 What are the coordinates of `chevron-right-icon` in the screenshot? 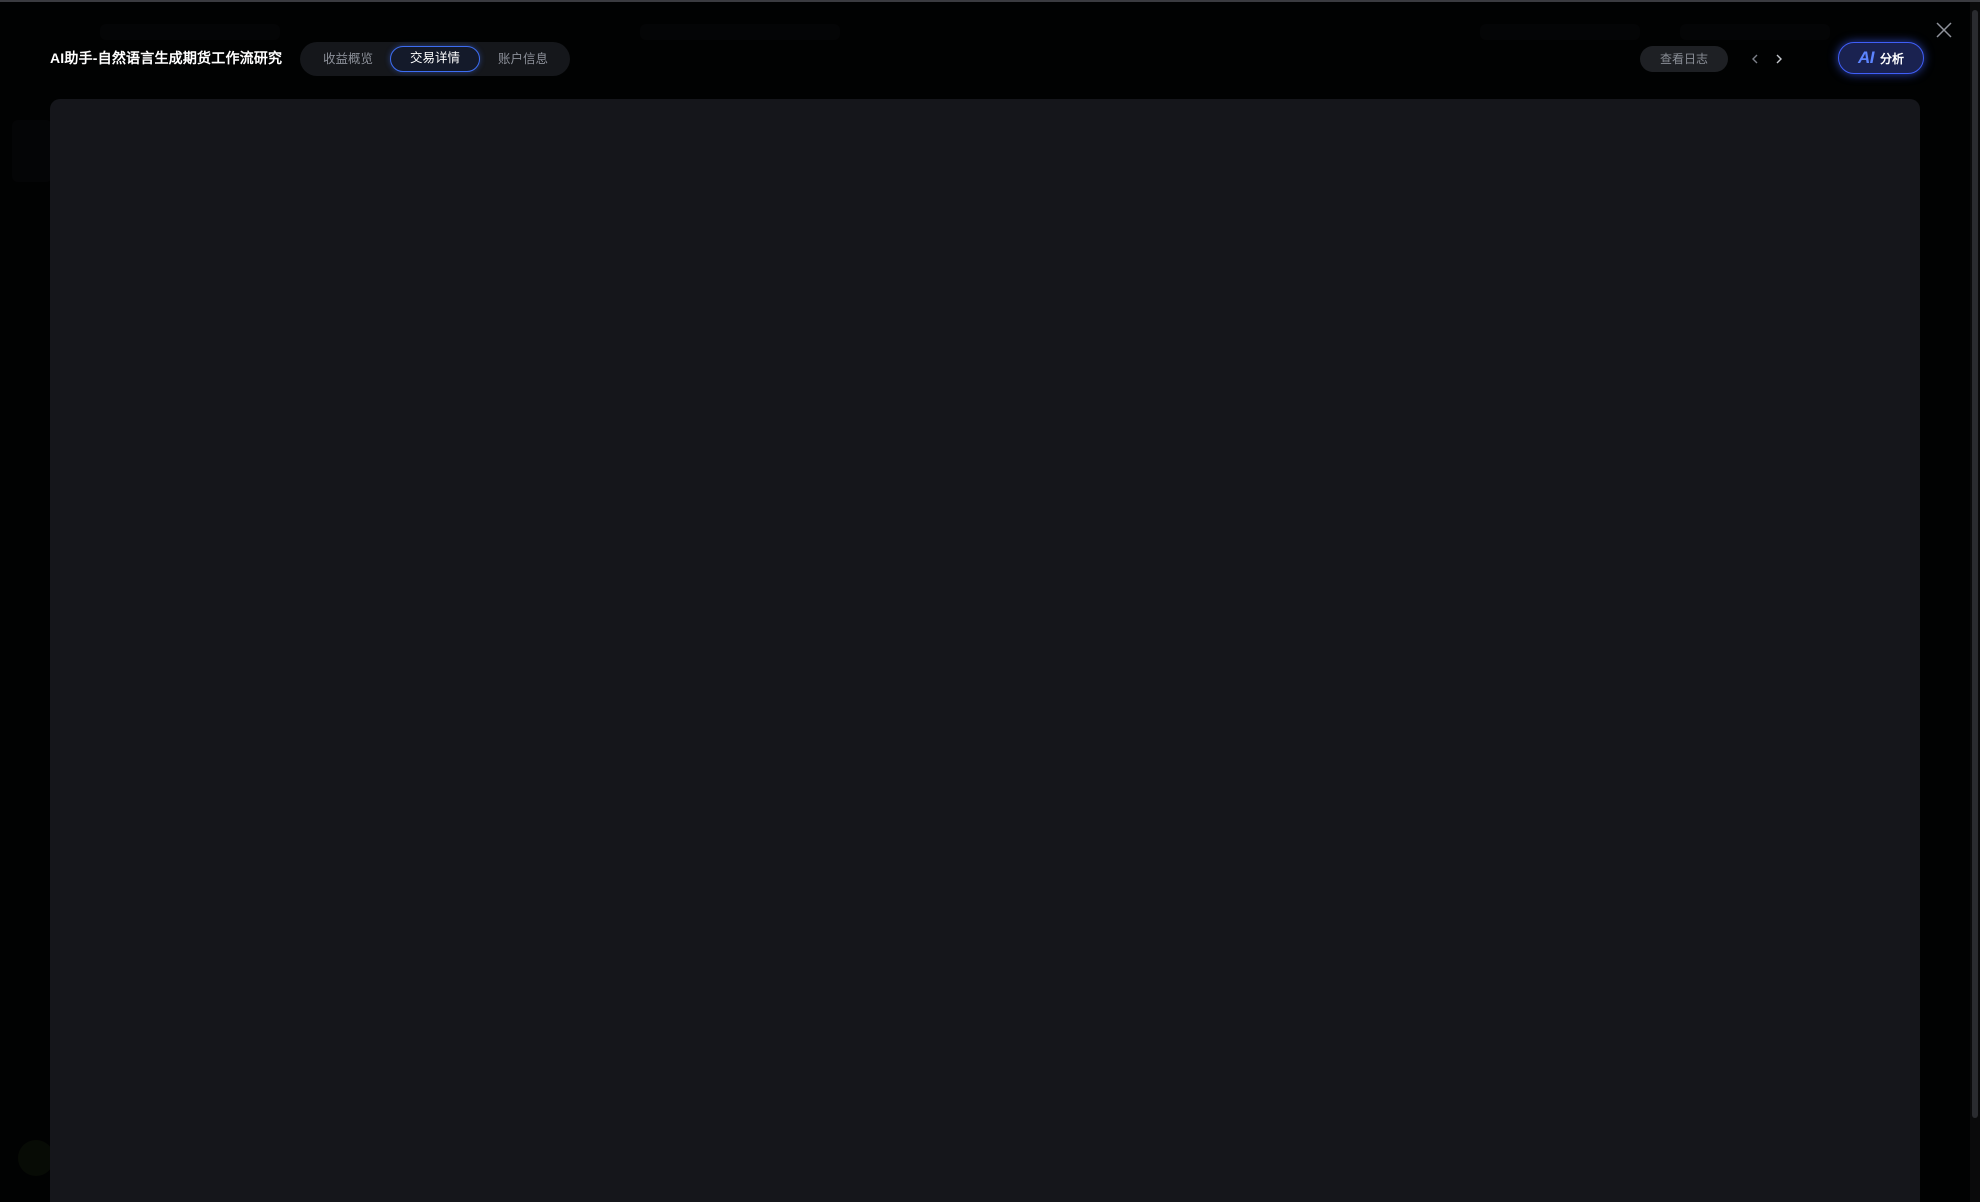 It's located at (1779, 59).